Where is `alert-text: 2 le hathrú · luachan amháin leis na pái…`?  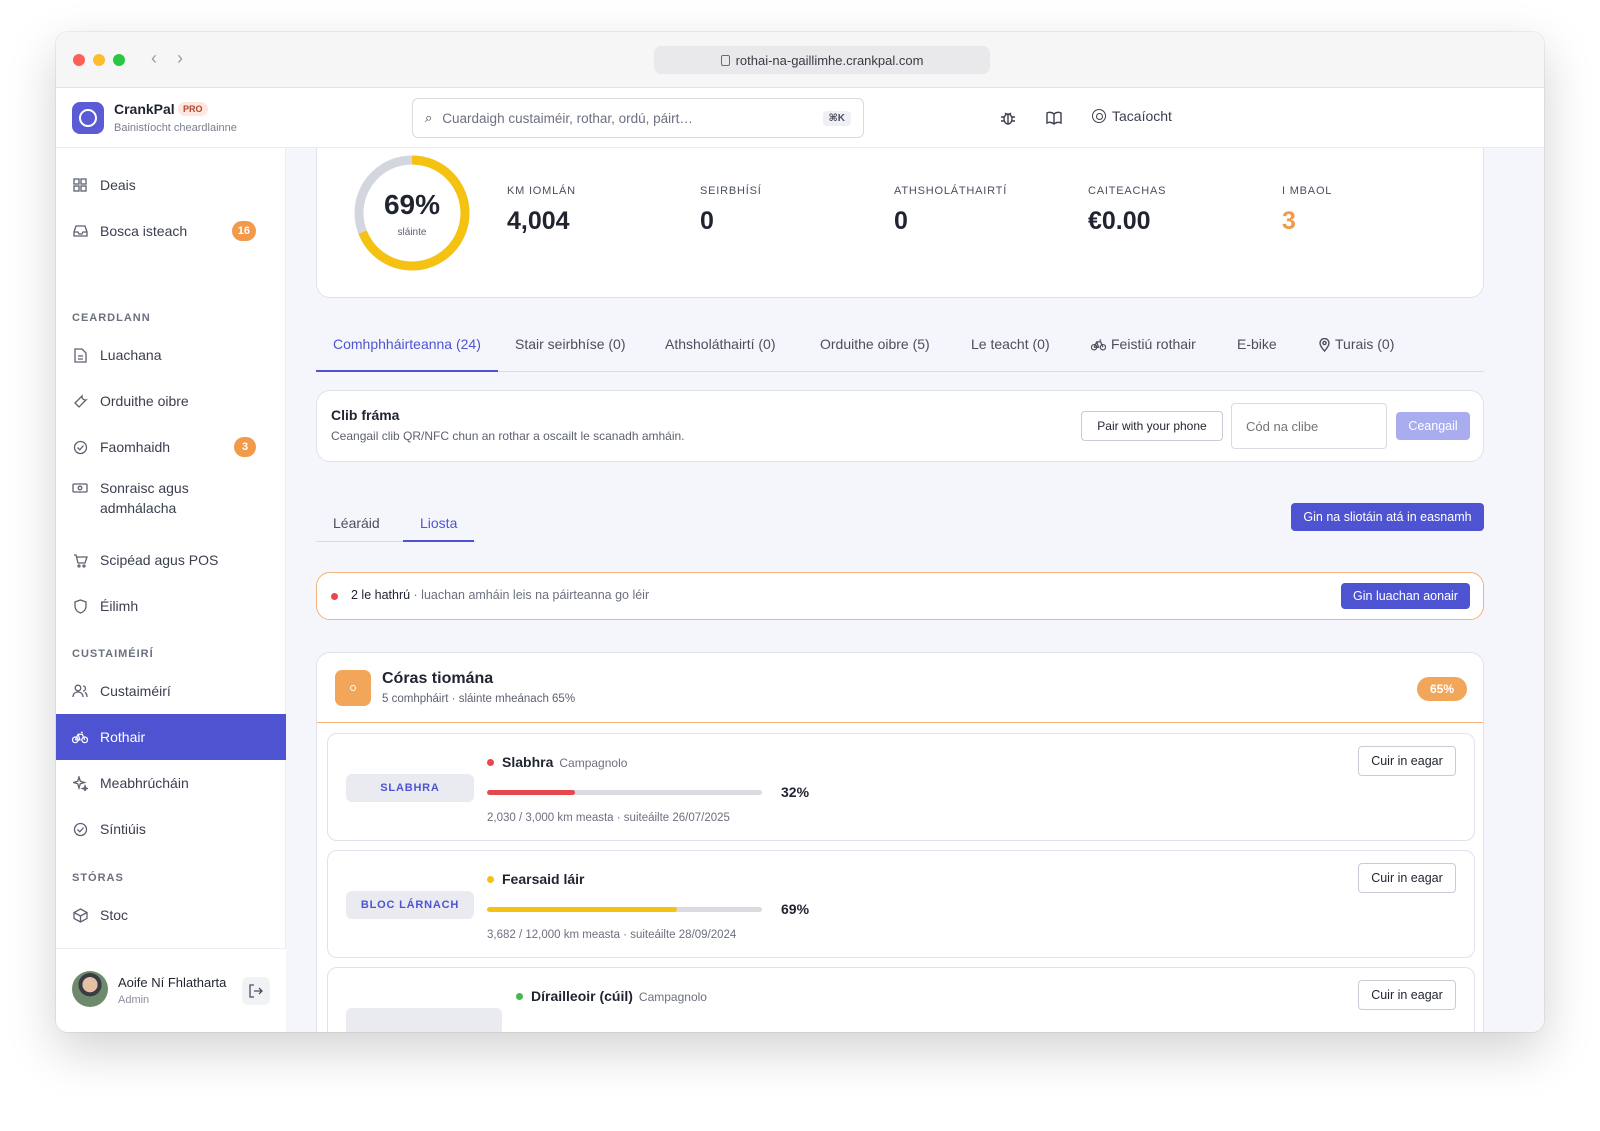 alert-text: 2 le hathrú · luachan amháin leis na pái… is located at coordinates (500, 595).